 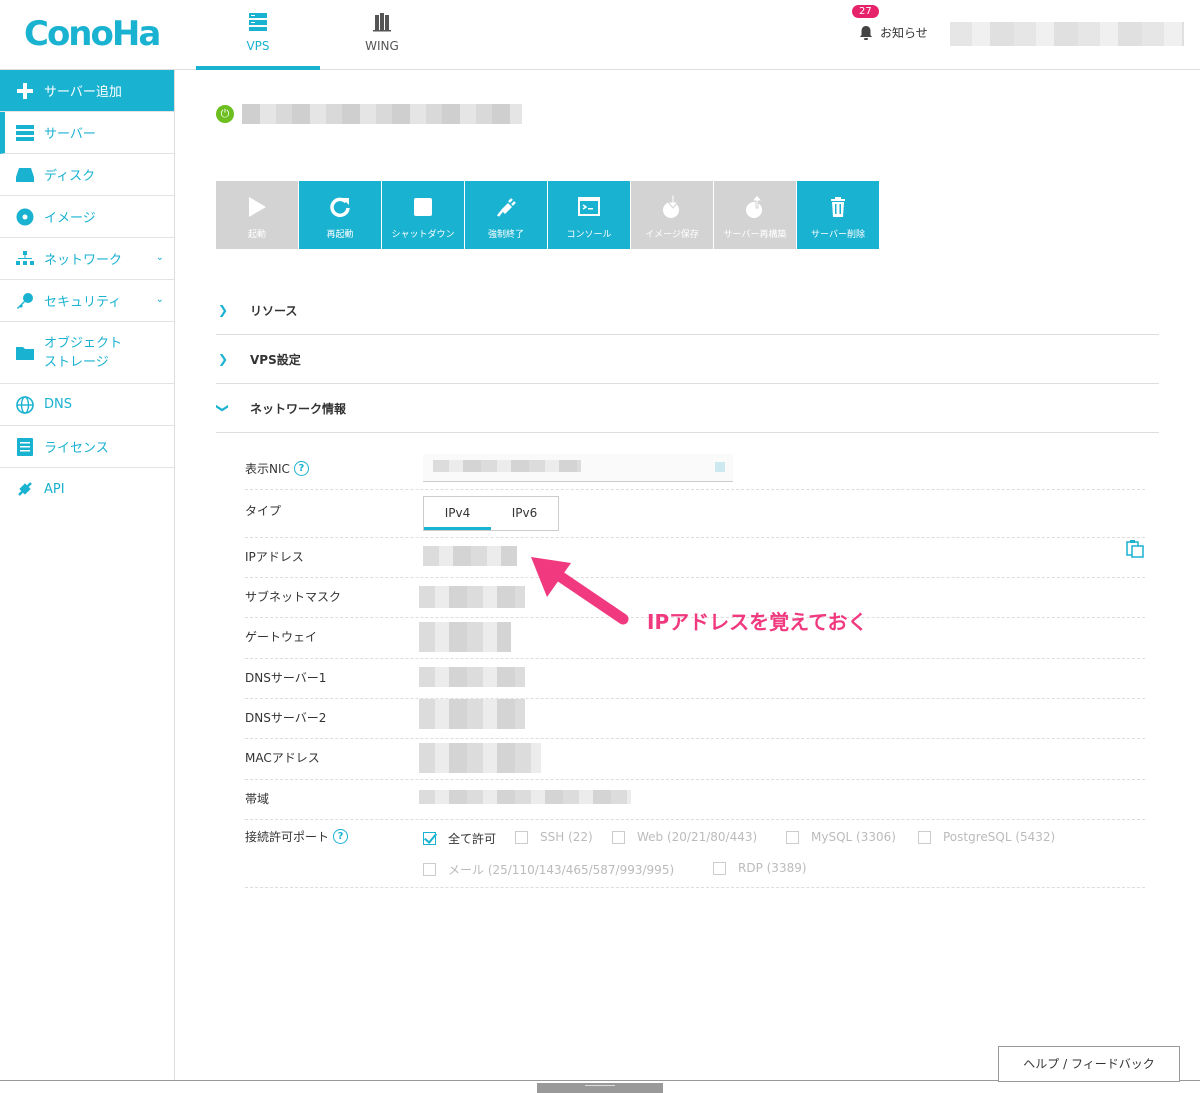 I want to click on port-checkbox-mail: メール (25/110/143/465/587/993/995), so click(x=548, y=869).